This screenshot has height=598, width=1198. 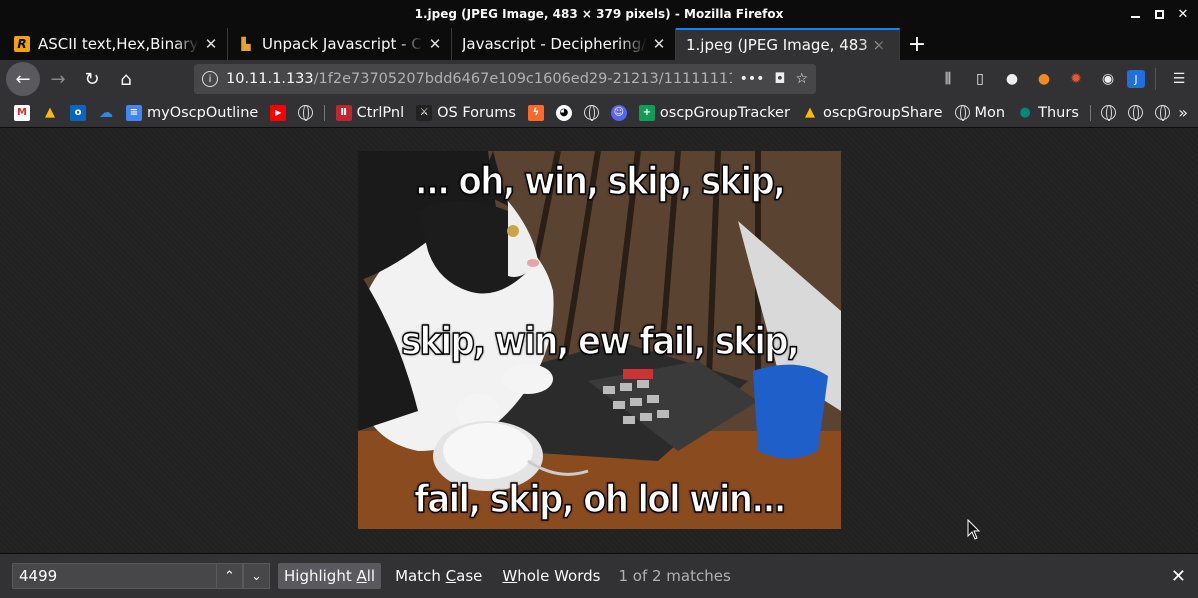 I want to click on github-icon: ◕, so click(x=563, y=112).